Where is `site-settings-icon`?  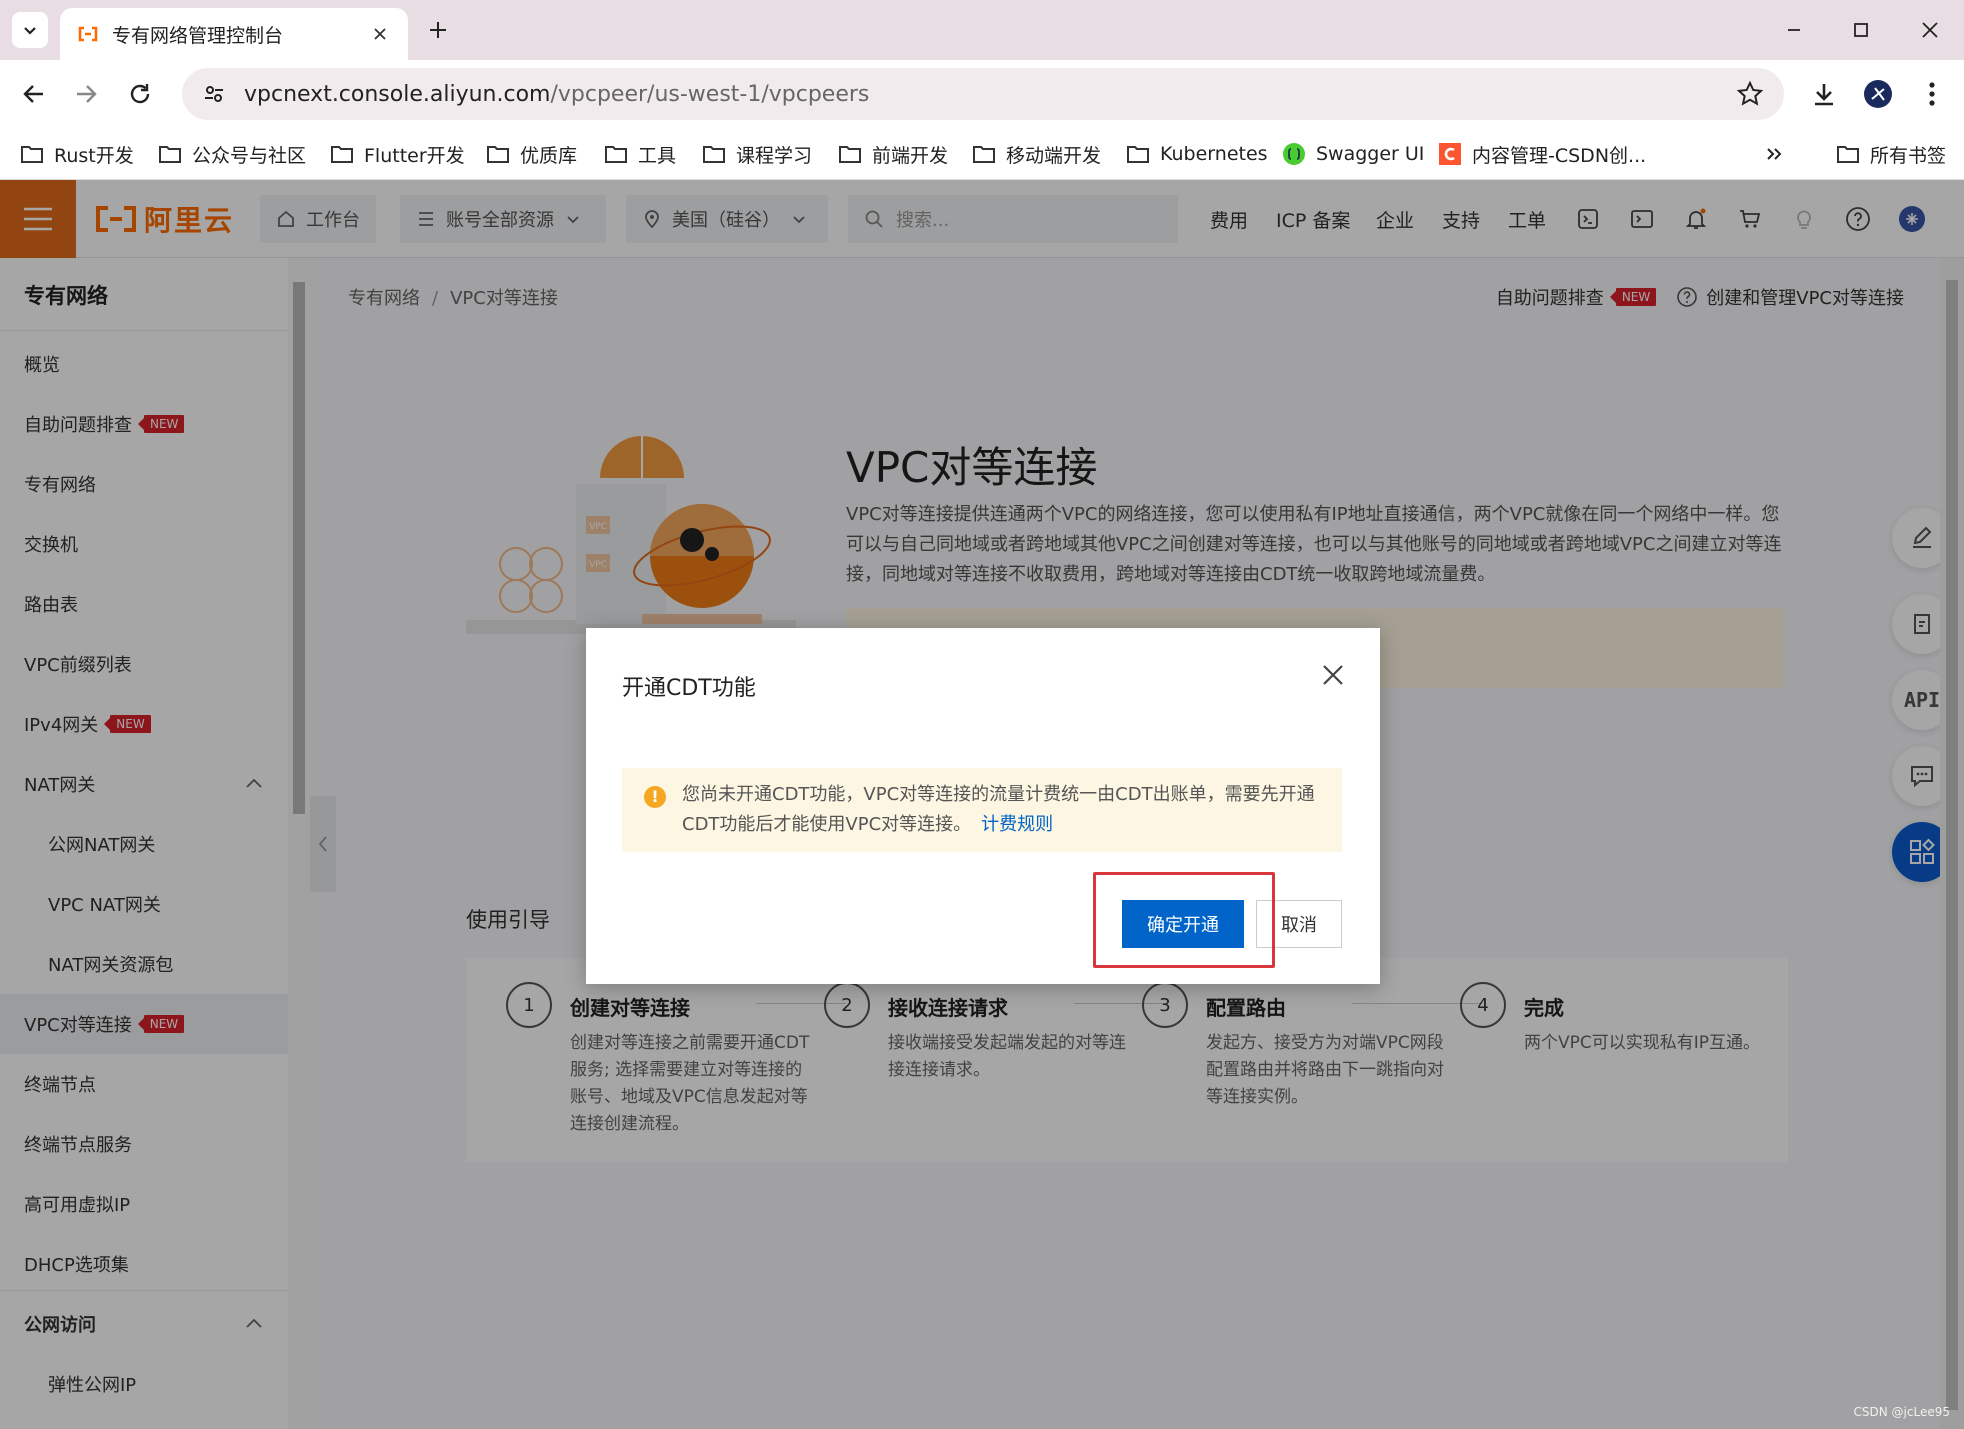
site-settings-icon is located at coordinates (214, 94).